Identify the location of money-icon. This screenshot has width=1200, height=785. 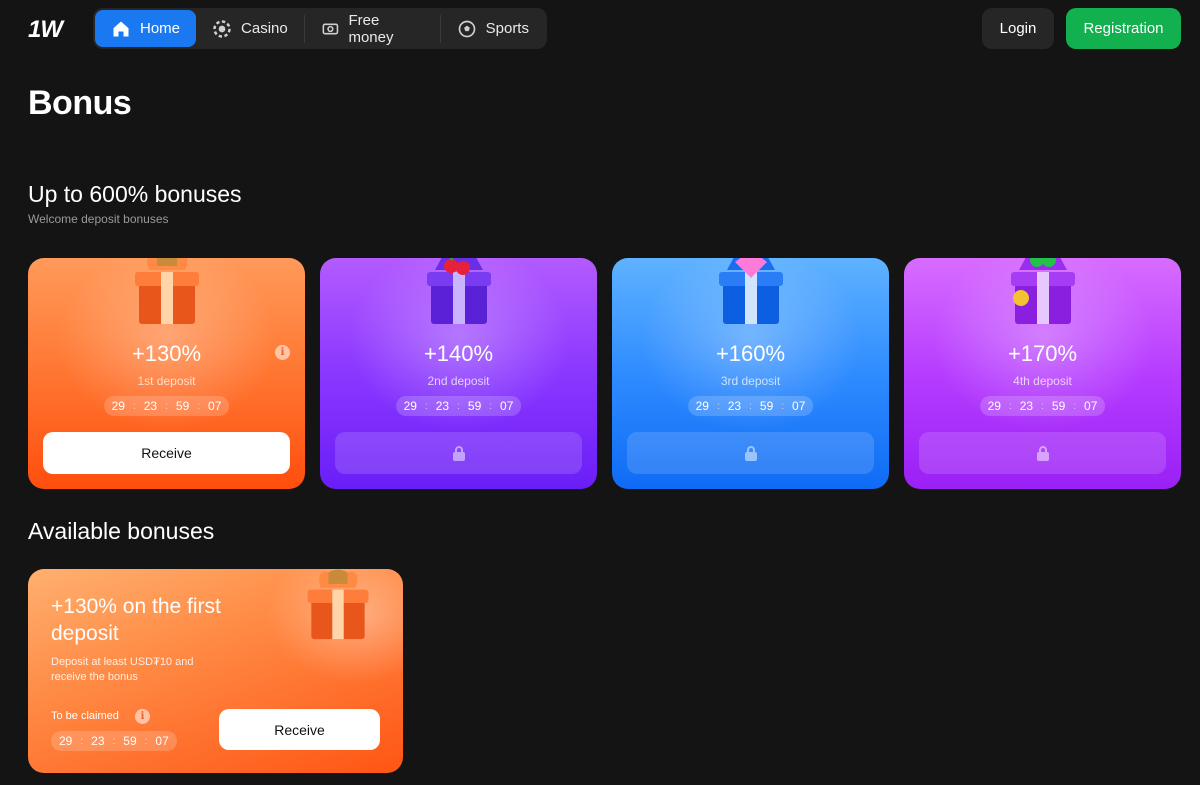
(330, 28).